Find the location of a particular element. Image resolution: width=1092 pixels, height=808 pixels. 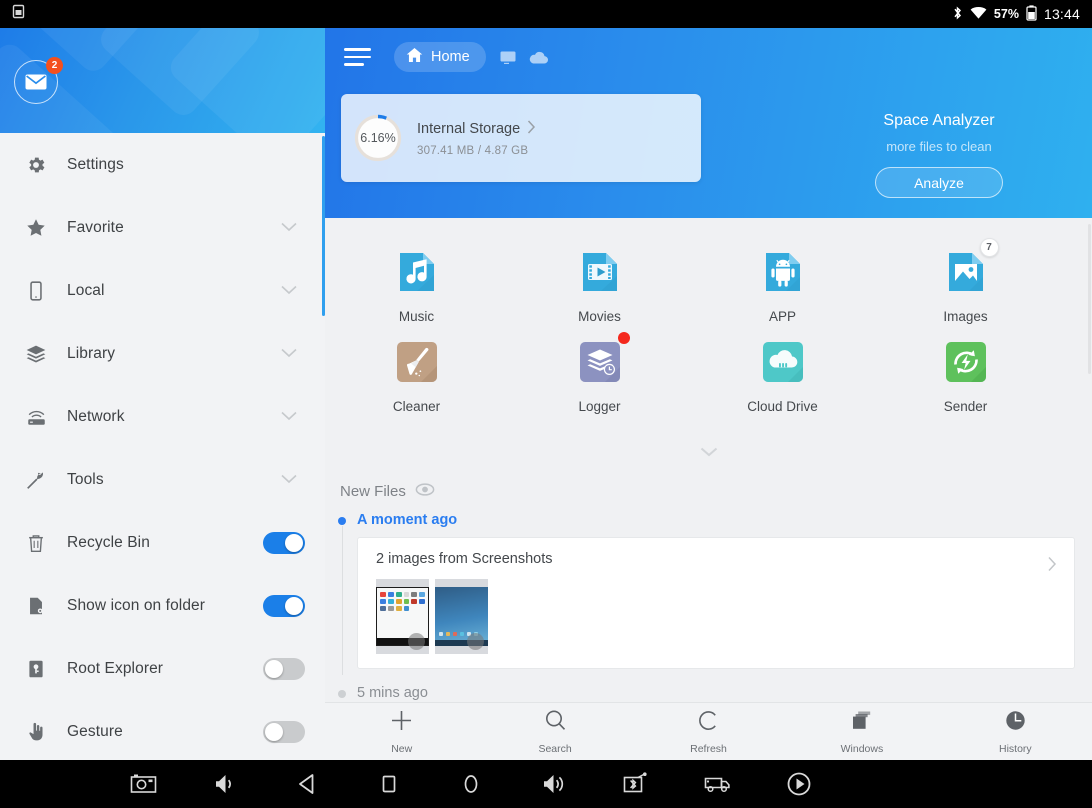

toolbar-label: Search is located at coordinates (555, 749).